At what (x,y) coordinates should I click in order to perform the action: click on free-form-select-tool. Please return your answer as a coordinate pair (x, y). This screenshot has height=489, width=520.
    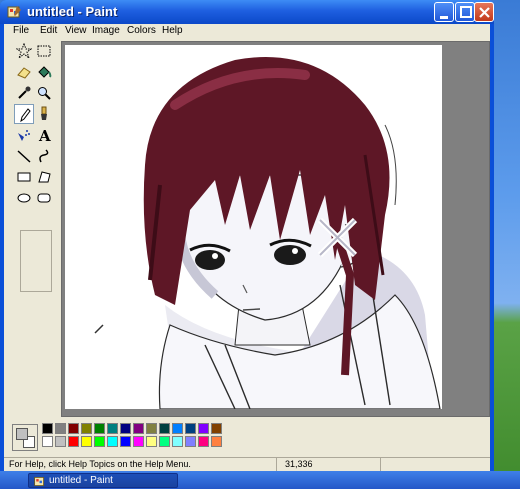
    Looking at the image, I should click on (24, 51).